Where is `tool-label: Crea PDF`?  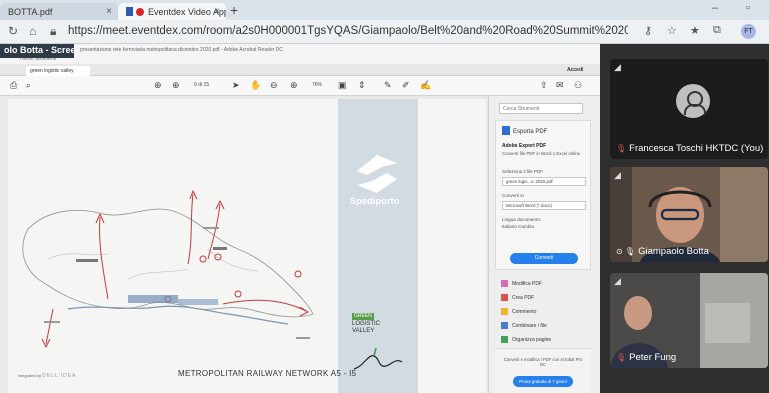 tool-label: Crea PDF is located at coordinates (523, 298).